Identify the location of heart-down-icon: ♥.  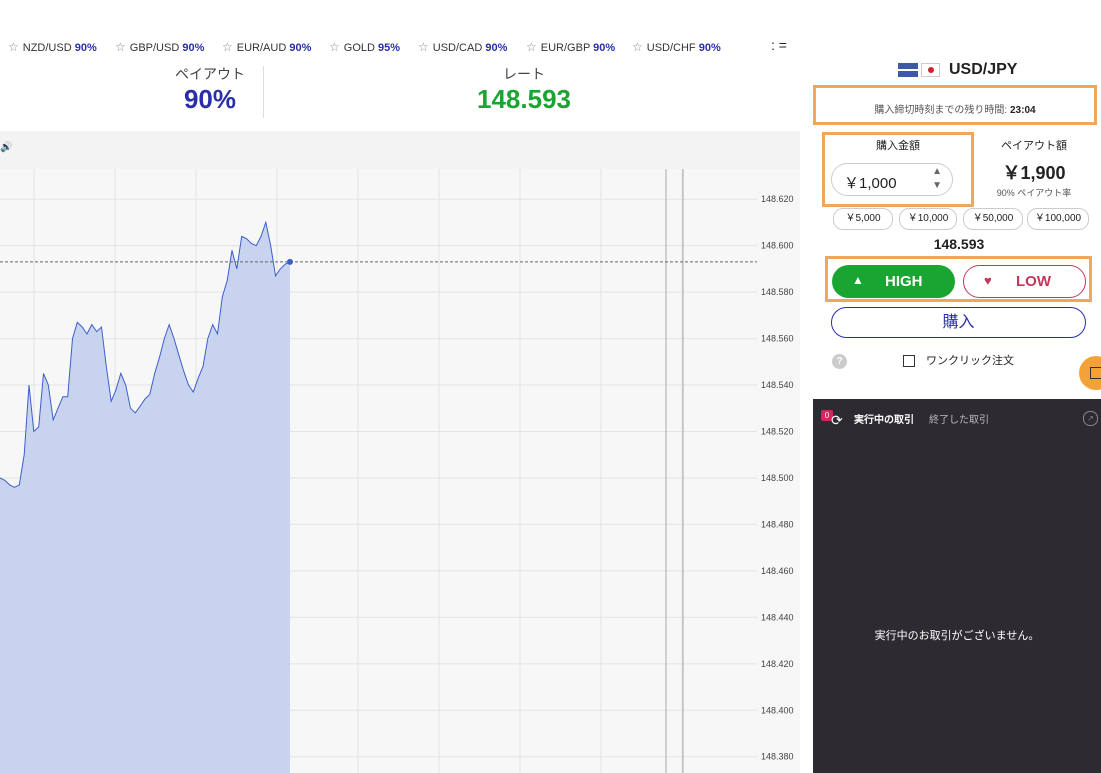
(988, 280).